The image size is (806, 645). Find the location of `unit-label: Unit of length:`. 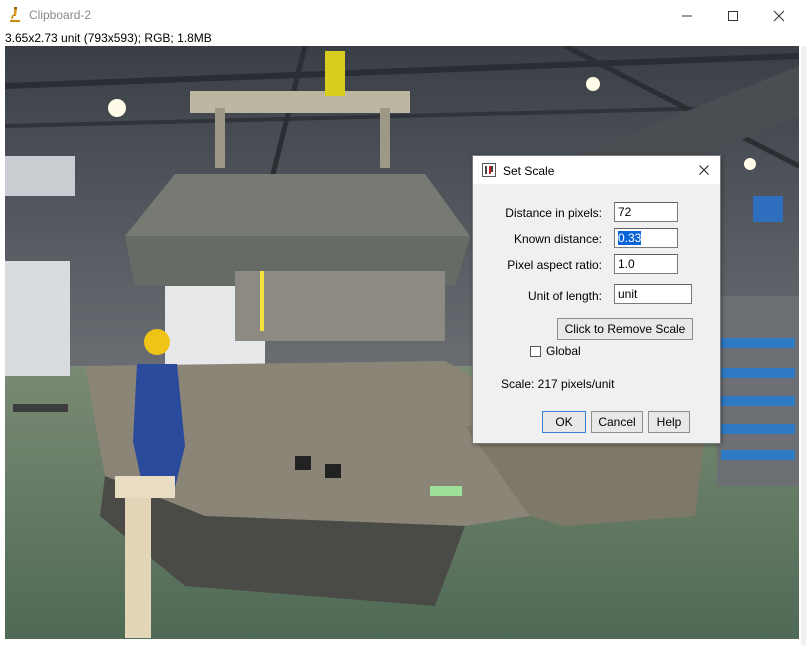

unit-label: Unit of length: is located at coordinates (564, 296).